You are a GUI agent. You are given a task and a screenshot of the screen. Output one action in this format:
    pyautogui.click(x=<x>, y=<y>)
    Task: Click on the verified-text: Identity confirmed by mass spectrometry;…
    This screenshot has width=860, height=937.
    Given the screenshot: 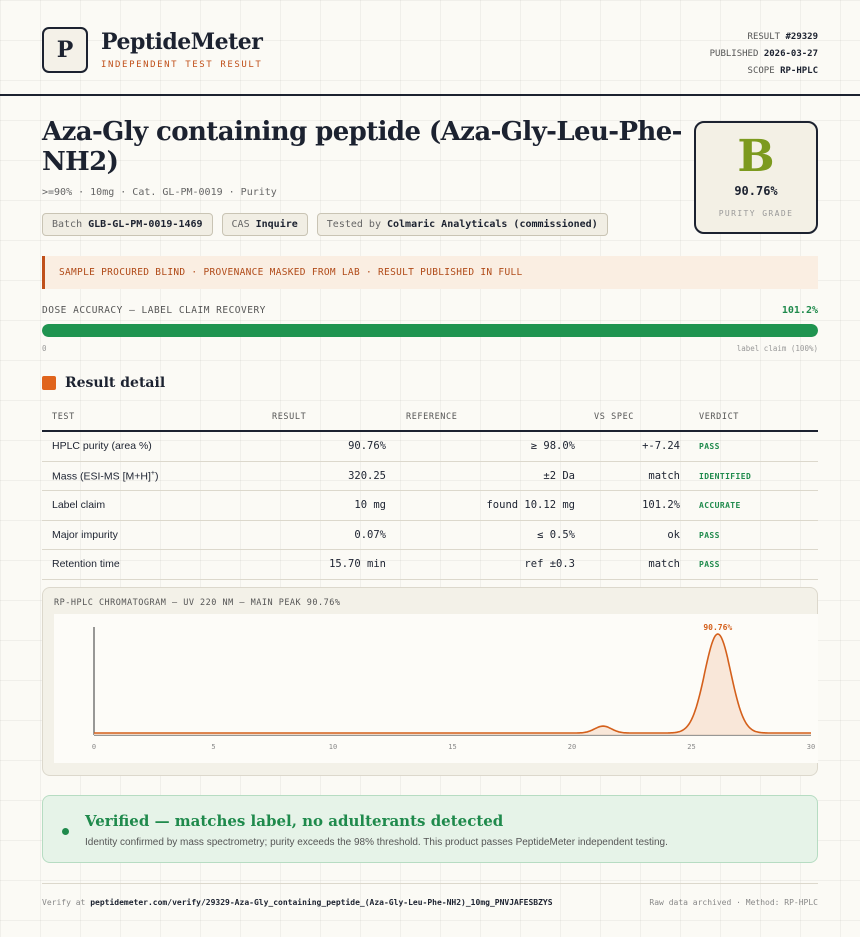 What is the action you would take?
    pyautogui.click(x=376, y=842)
    